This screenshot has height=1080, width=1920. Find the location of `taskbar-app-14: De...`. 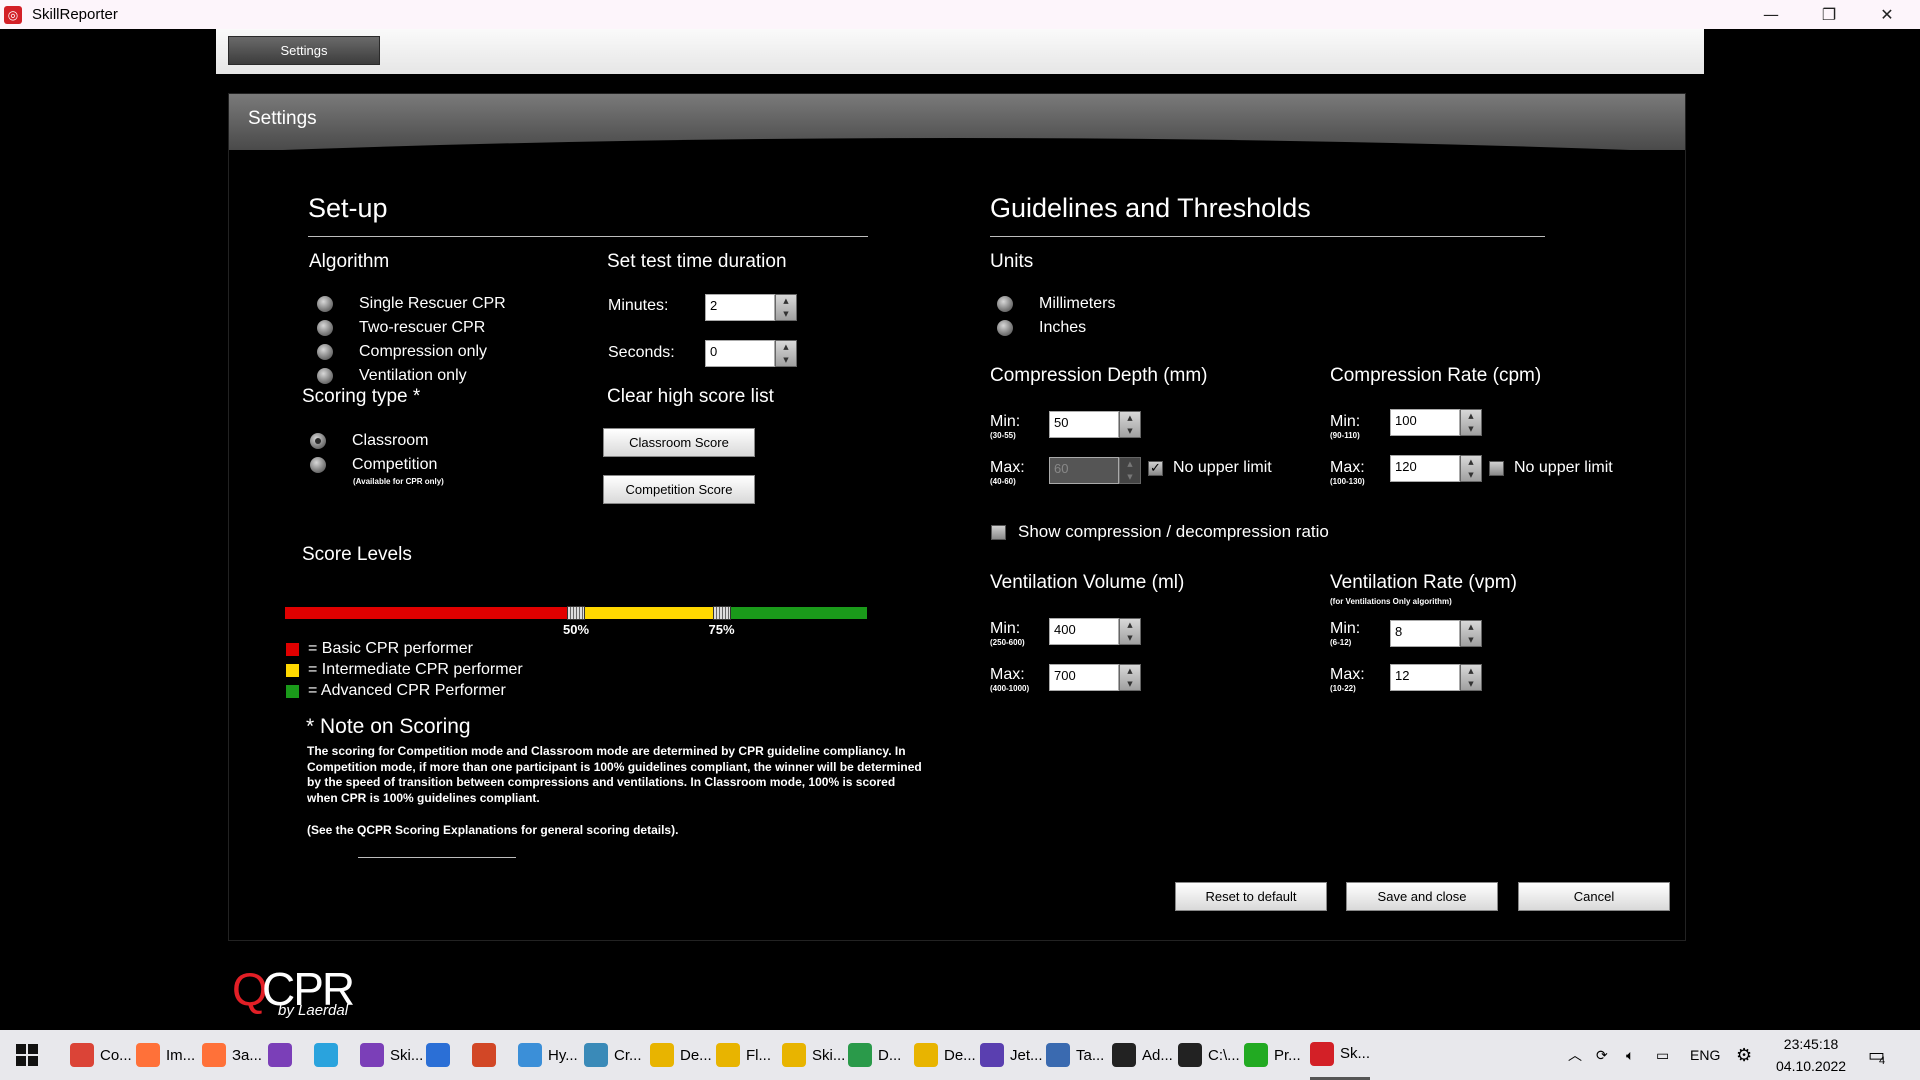

taskbar-app-14: De... is located at coordinates (945, 1055).